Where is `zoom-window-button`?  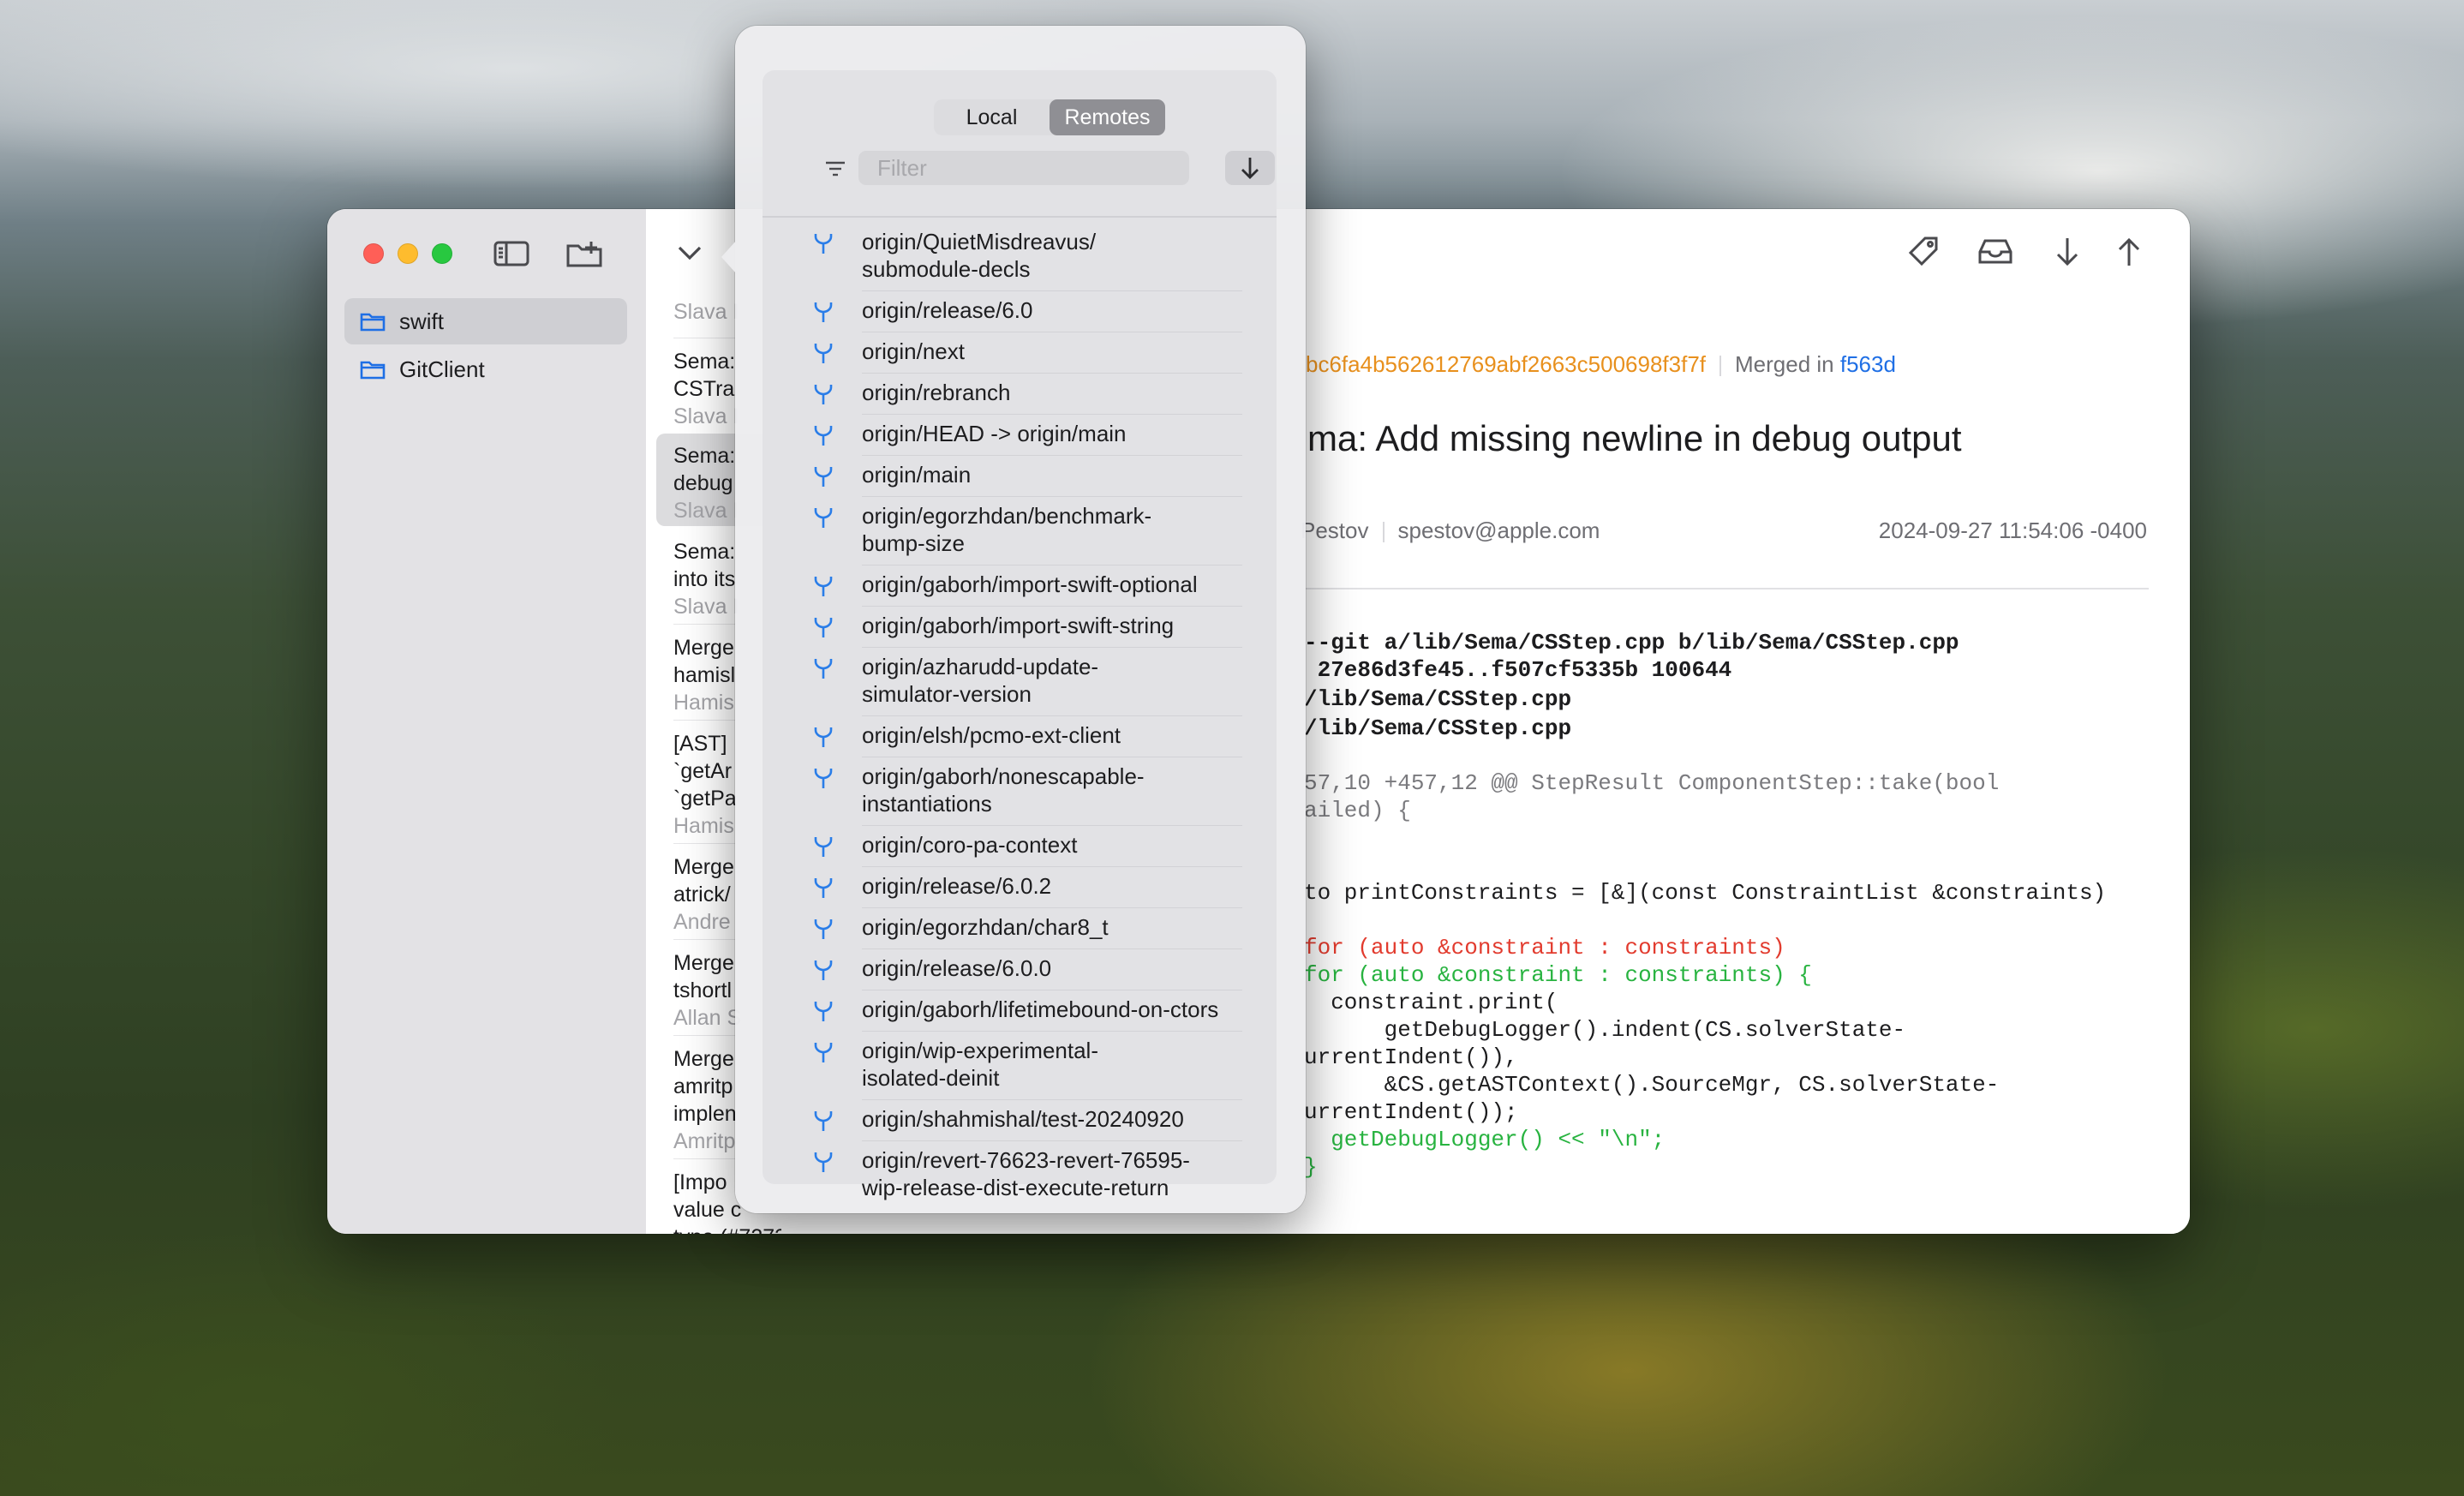
zoom-window-button is located at coordinates (442, 253).